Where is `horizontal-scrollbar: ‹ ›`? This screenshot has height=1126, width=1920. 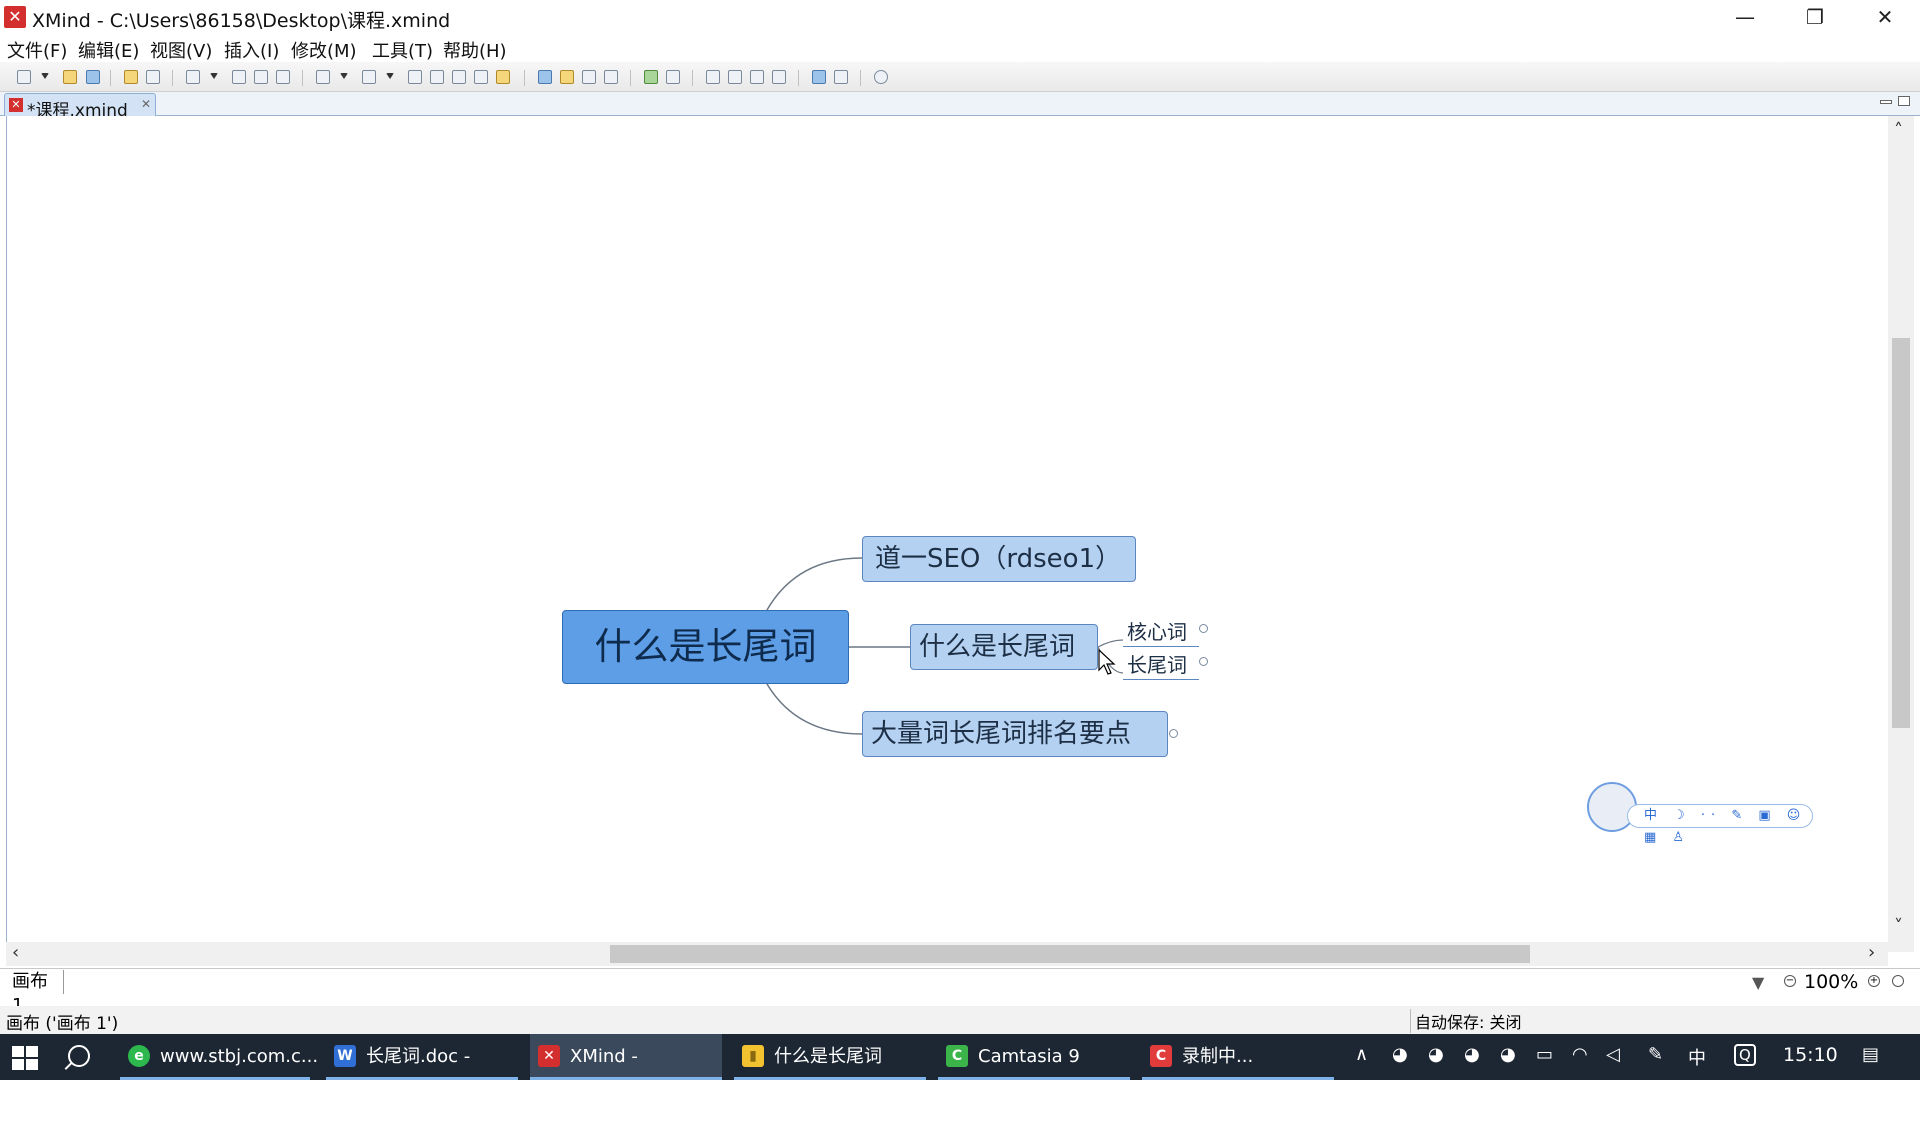 horizontal-scrollbar: ‹ › is located at coordinates (947, 954).